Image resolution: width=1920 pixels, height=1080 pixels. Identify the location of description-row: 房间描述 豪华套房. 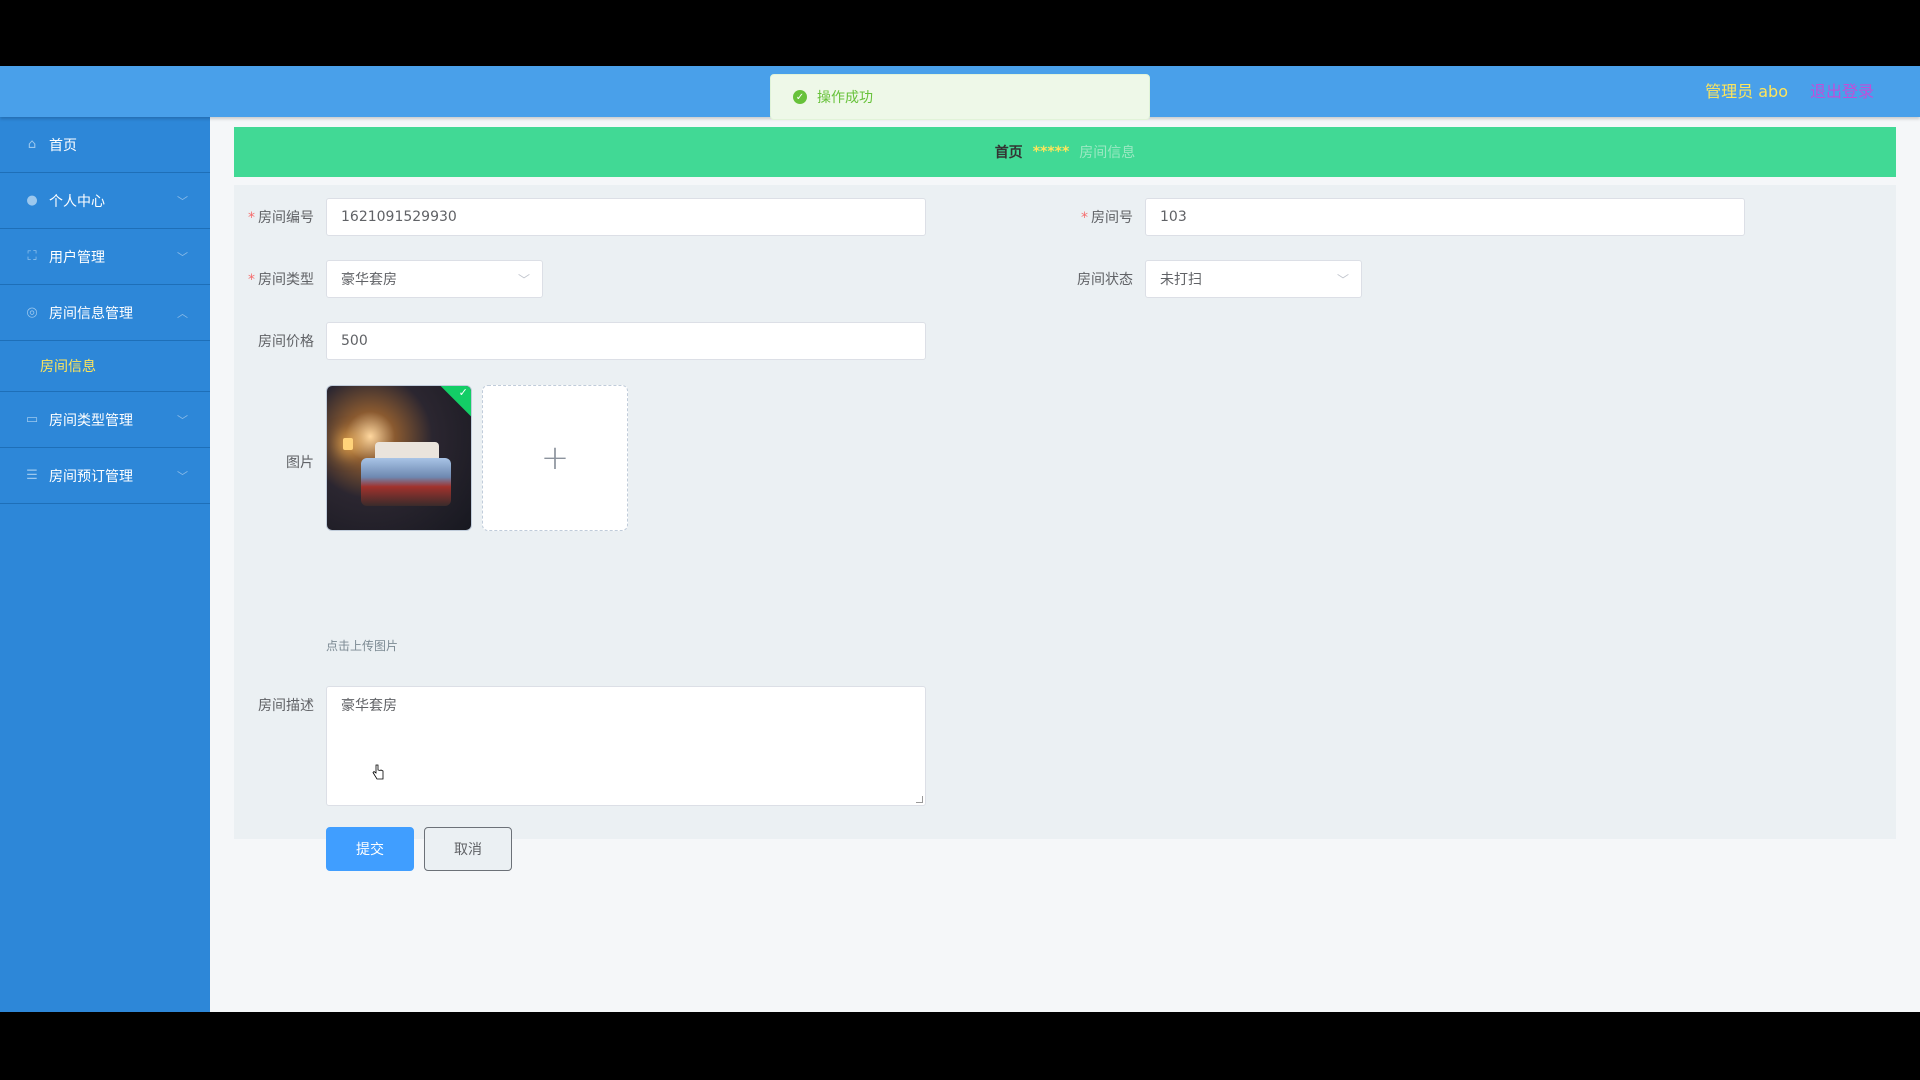
(580, 746).